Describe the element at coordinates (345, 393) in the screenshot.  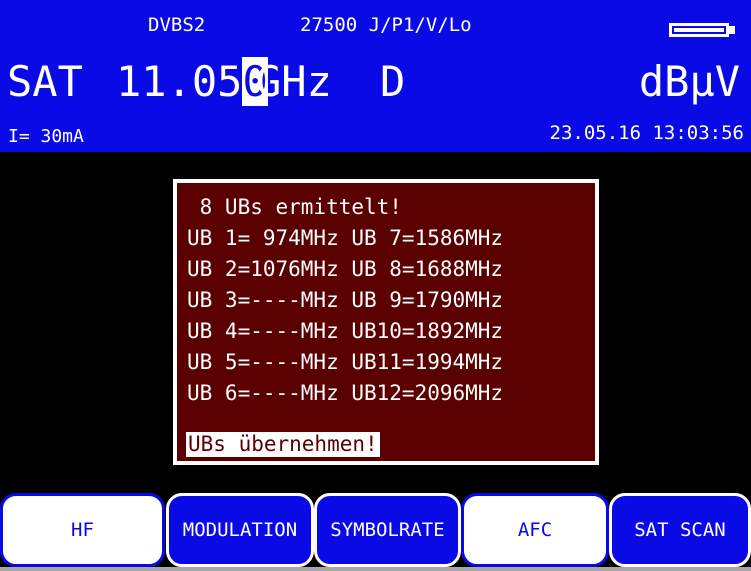
I see `ub-row: UB 6=----MHz UB12=2096MHz` at that location.